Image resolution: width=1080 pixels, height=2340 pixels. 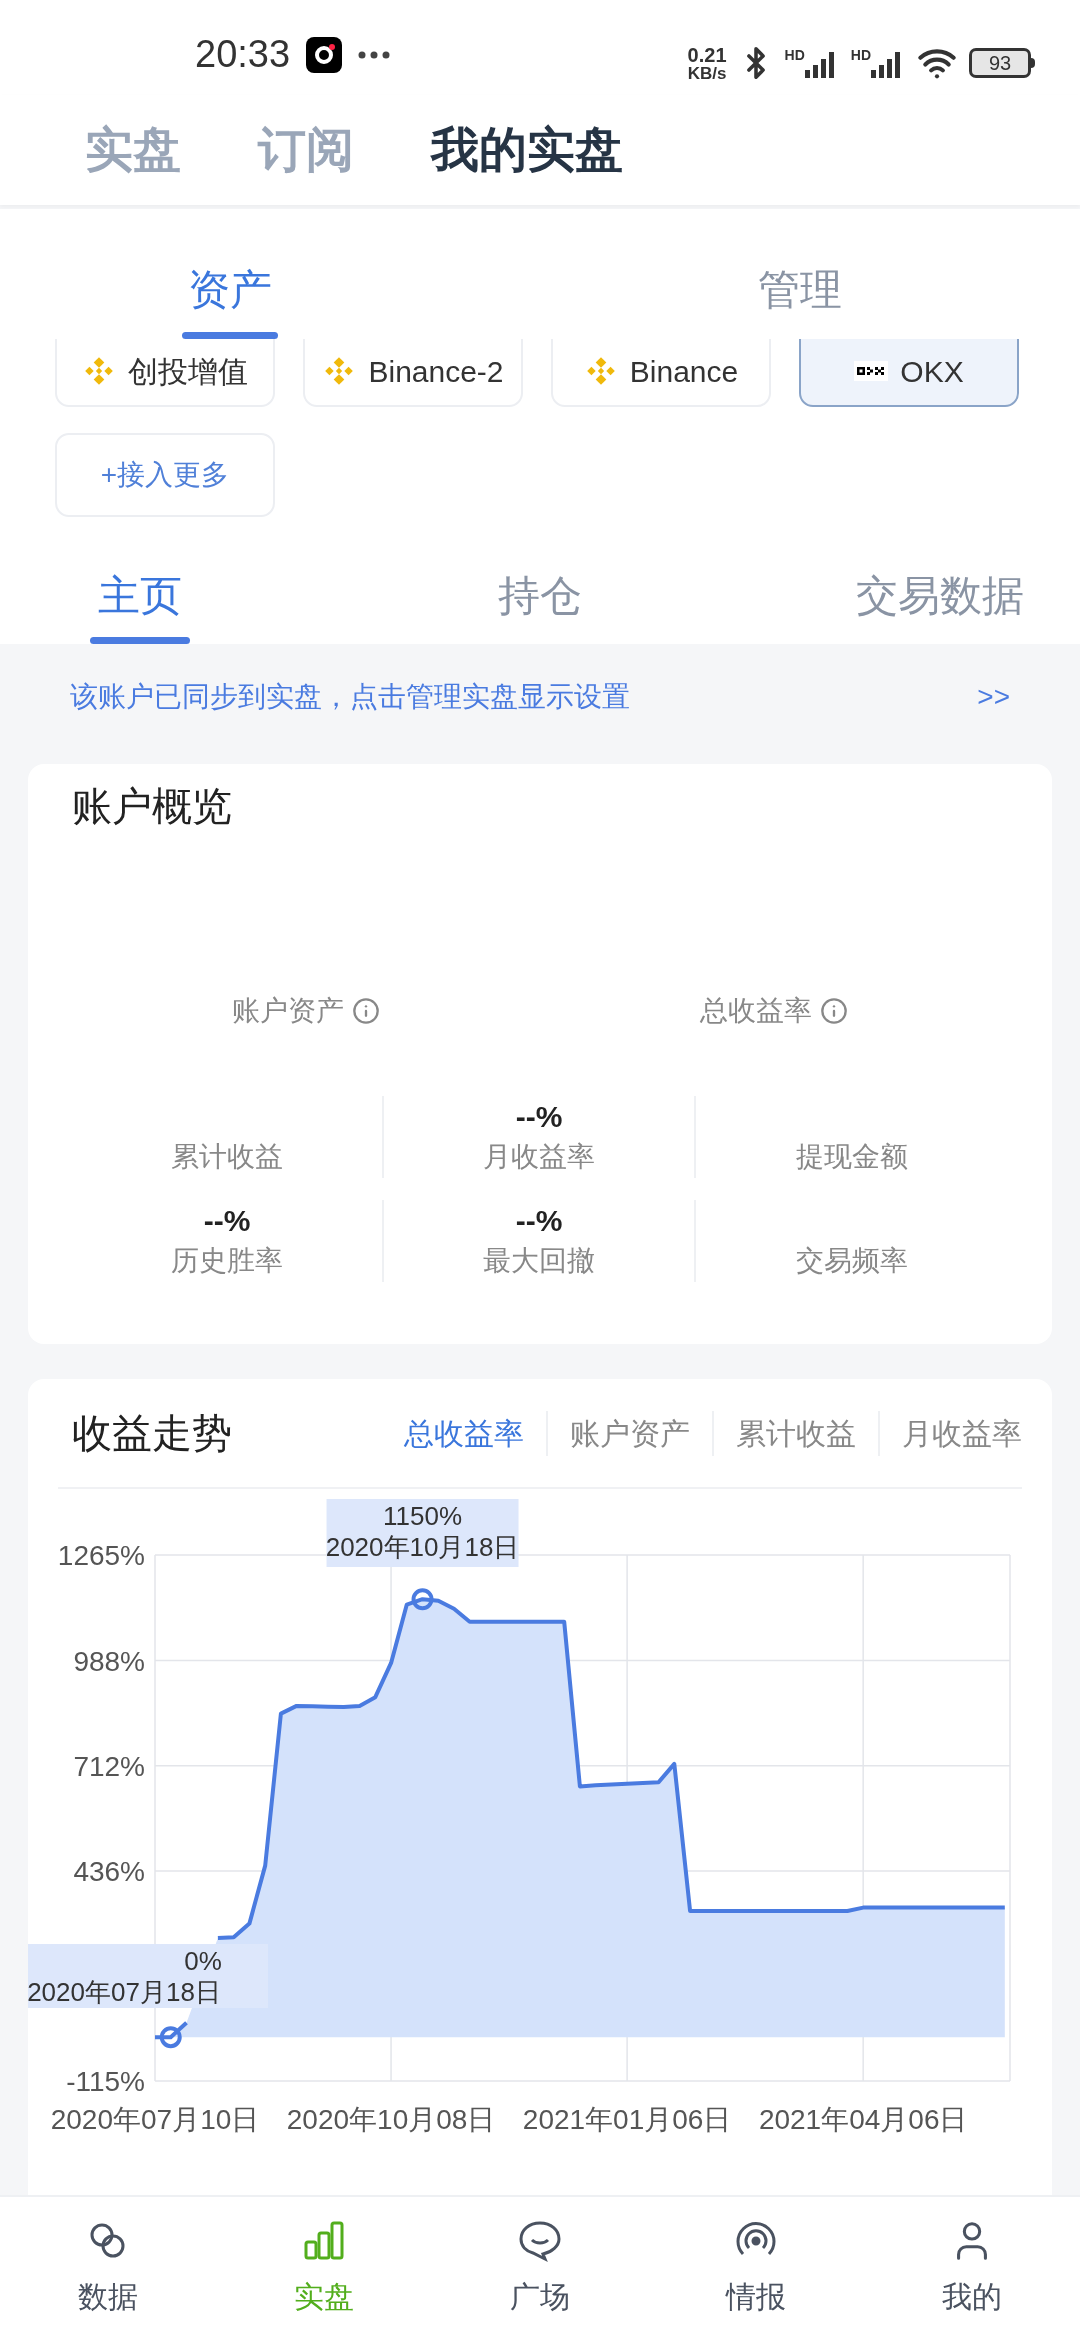 I want to click on metric-tab: 累计收益, so click(x=795, y=1433).